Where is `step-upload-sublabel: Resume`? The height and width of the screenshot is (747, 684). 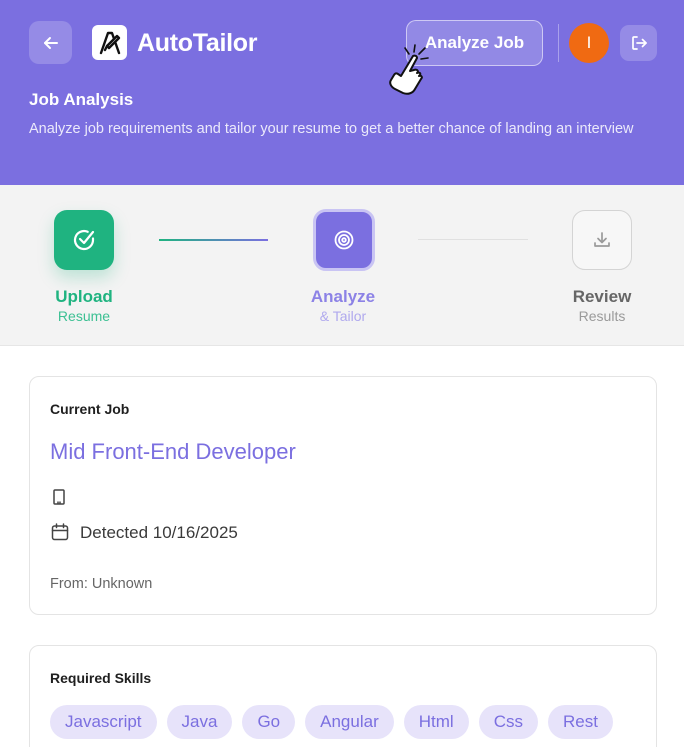 step-upload-sublabel: Resume is located at coordinates (84, 316).